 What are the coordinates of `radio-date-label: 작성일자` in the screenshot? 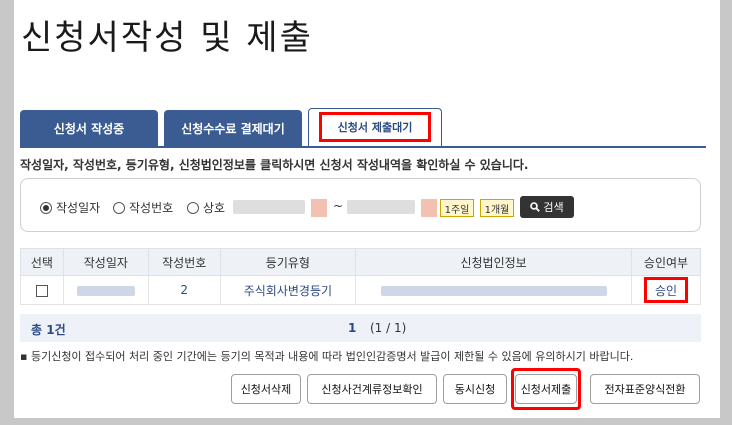 It's located at (78, 208).